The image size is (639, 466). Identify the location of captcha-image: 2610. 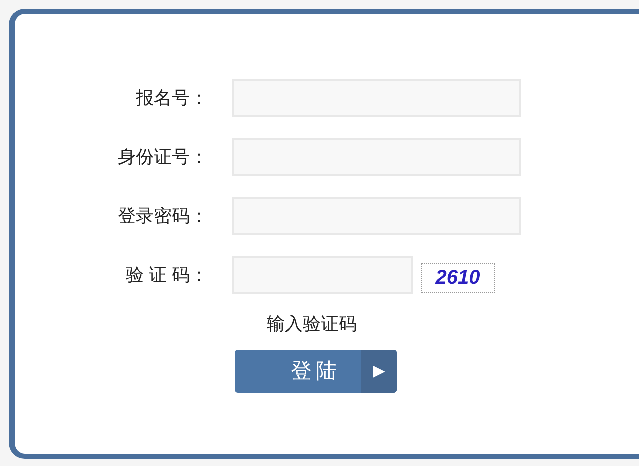
(458, 278).